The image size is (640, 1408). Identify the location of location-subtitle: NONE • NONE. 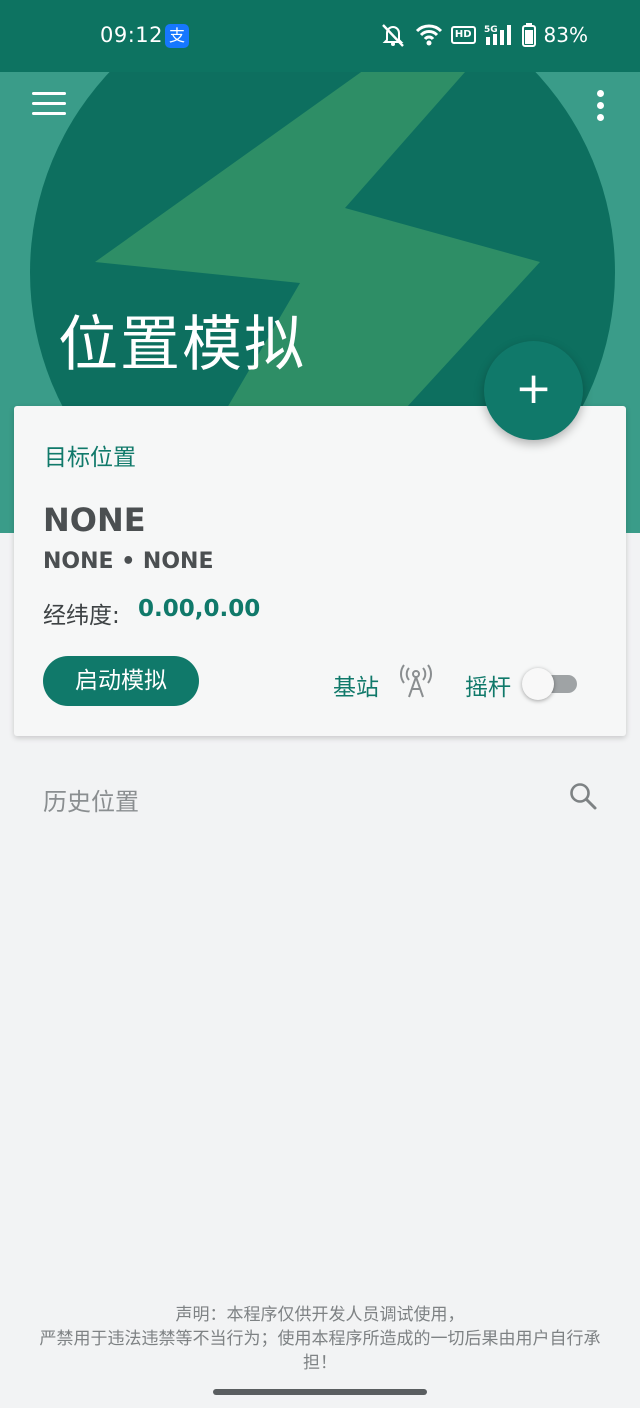
(128, 561).